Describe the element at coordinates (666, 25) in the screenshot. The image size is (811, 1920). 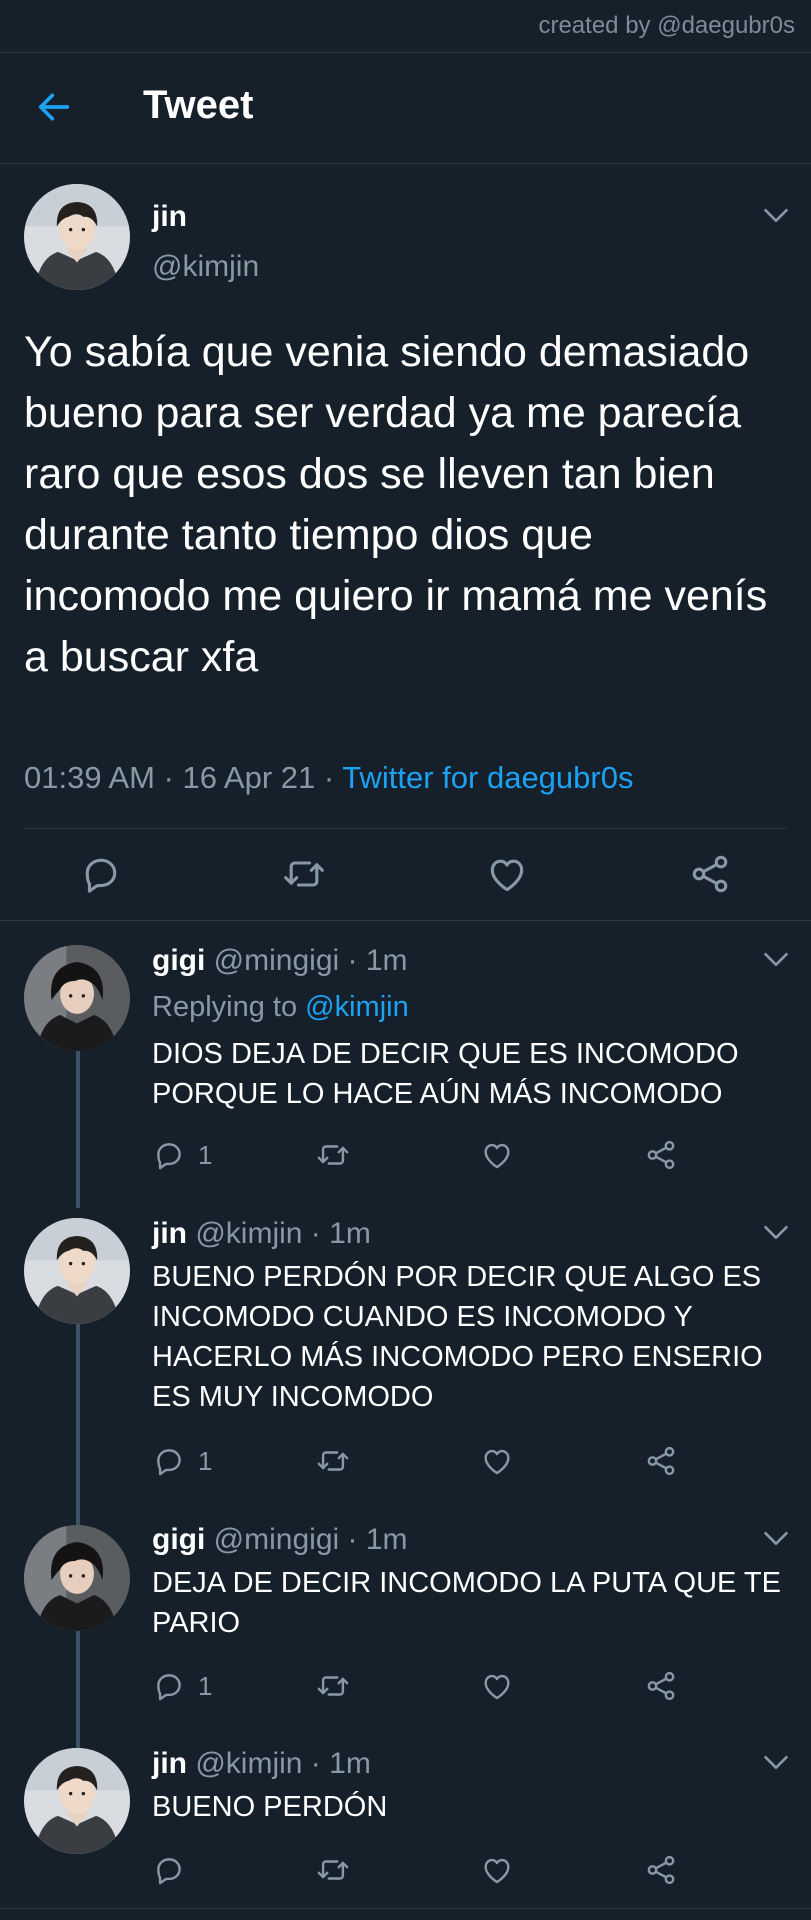
I see `watermark: created by @daegubr0s` at that location.